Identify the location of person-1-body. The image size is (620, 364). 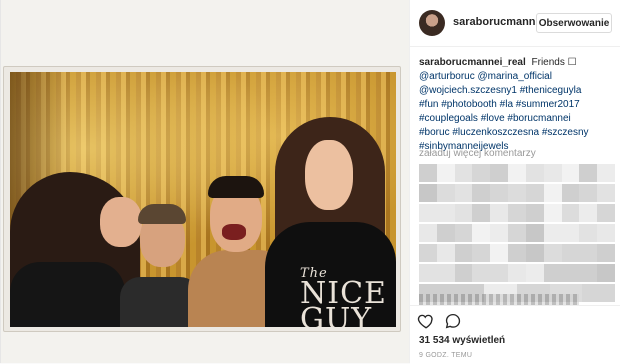
(67, 294).